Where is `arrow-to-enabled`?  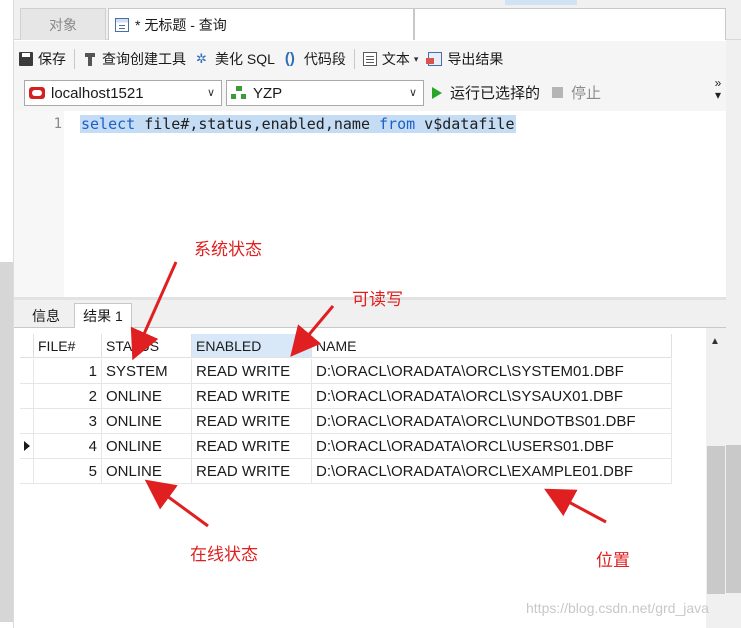 arrow-to-enabled is located at coordinates (312, 331).